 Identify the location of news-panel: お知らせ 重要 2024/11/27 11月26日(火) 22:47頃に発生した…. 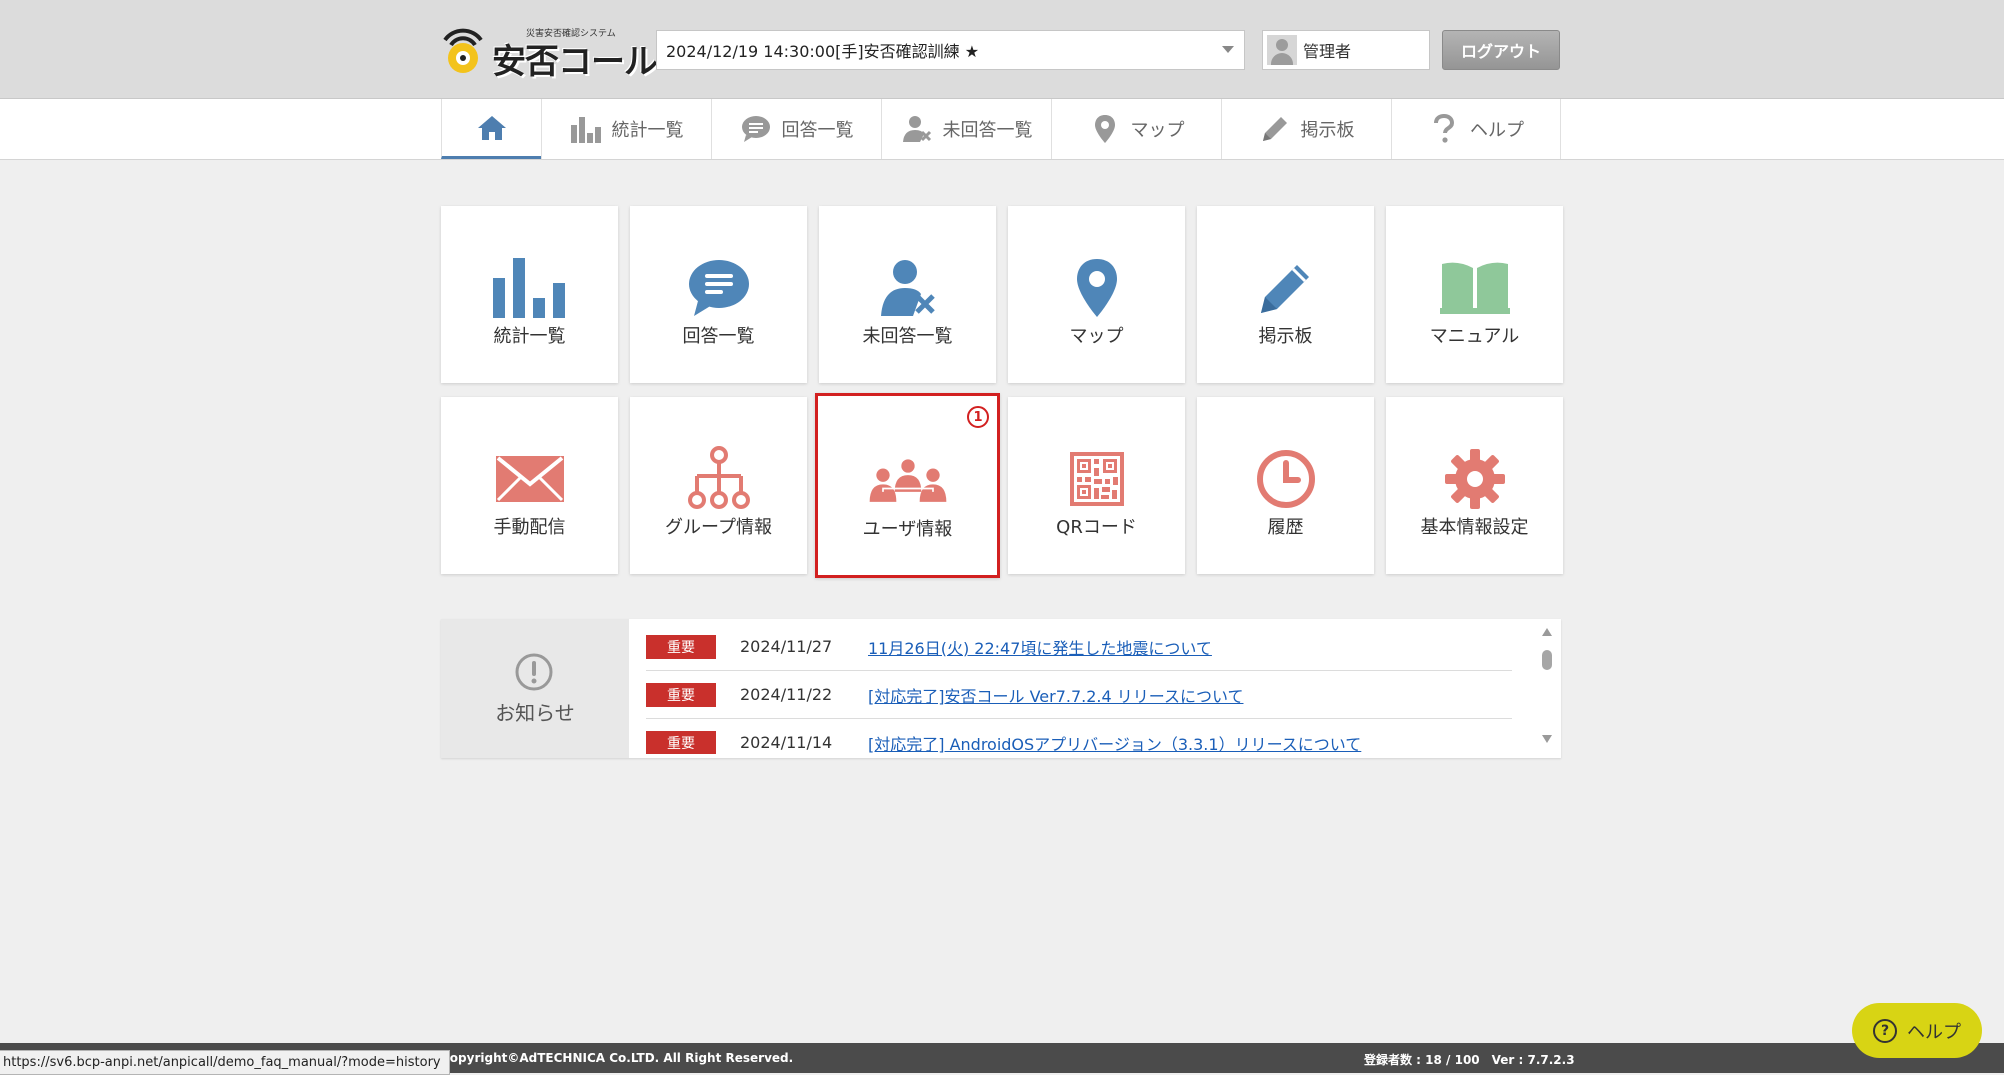
(1001, 688).